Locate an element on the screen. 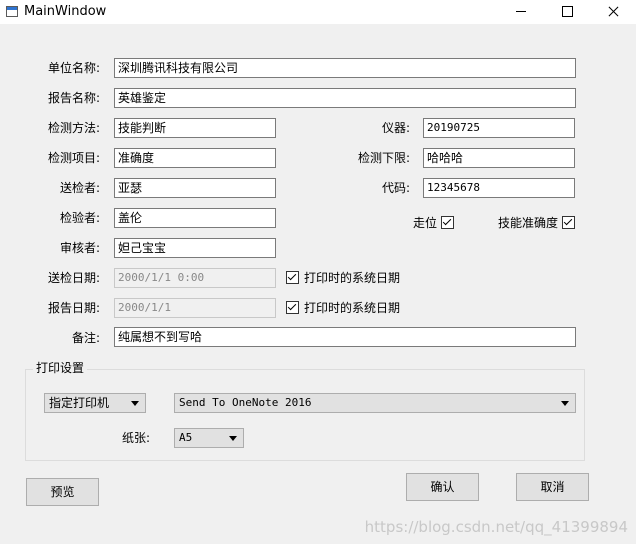 This screenshot has height=544, width=636. watermark: https://blog.csdn.net/qq_41399894 is located at coordinates (496, 527).